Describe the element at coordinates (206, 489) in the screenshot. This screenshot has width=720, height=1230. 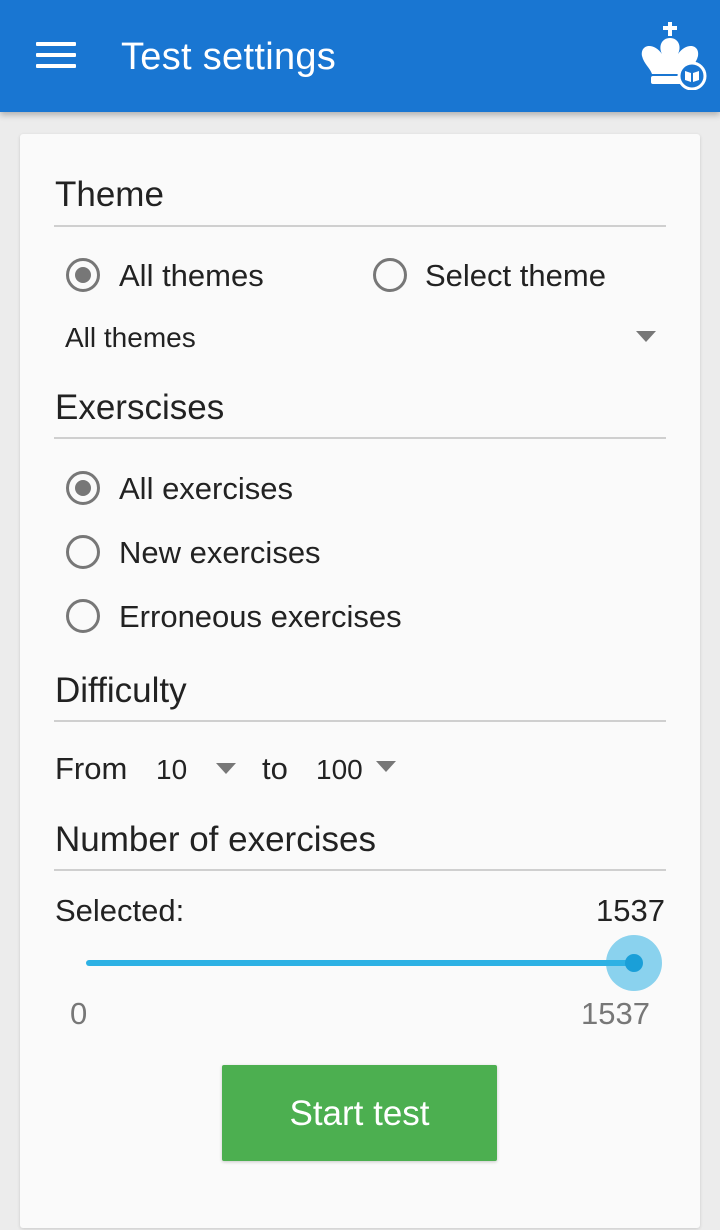
I see `all-exercises-label: All exercises` at that location.